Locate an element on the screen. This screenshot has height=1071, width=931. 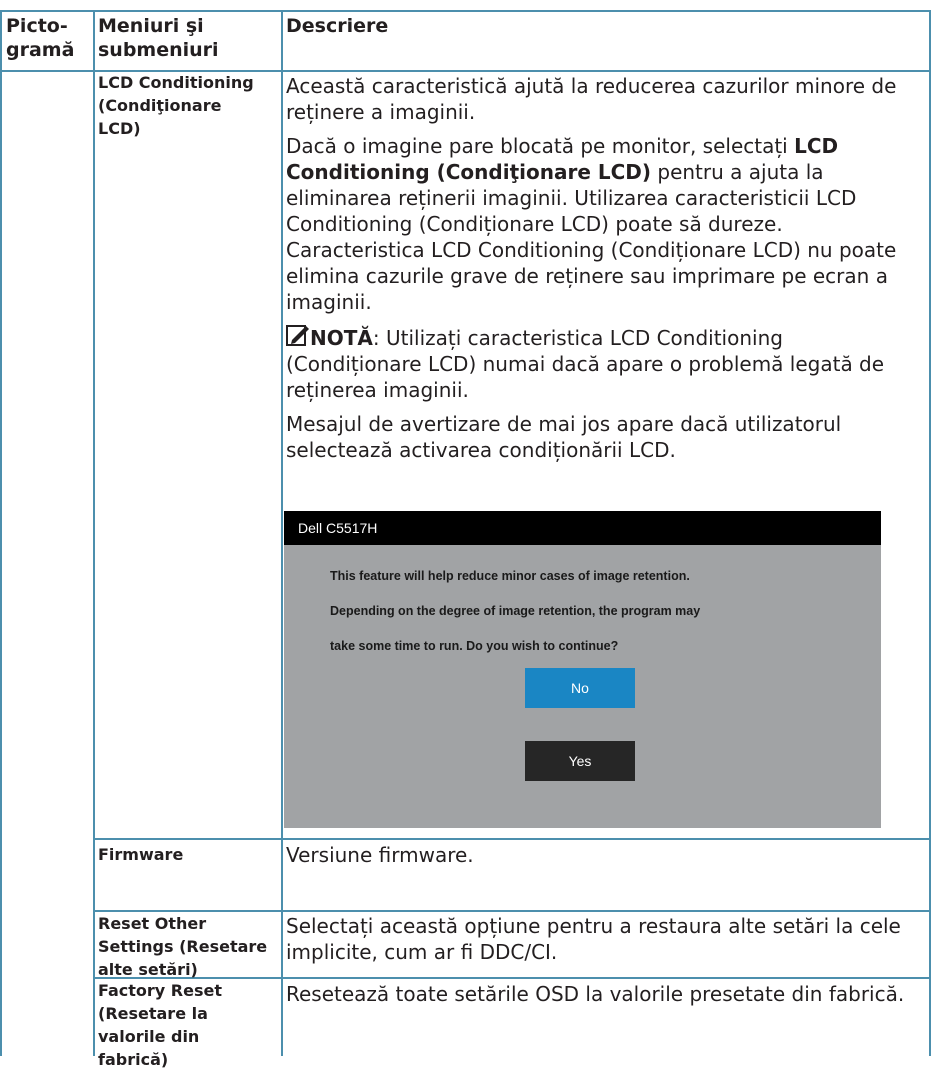
submenu-line: LCD) is located at coordinates (119, 128).